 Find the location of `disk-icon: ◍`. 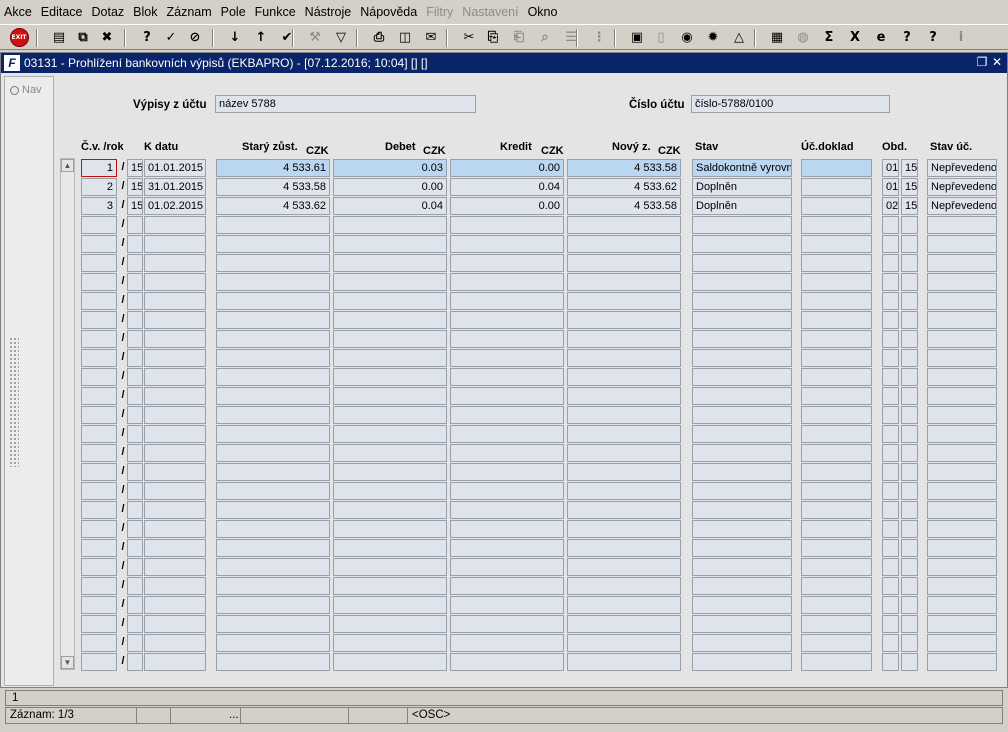

disk-icon: ◍ is located at coordinates (803, 37).